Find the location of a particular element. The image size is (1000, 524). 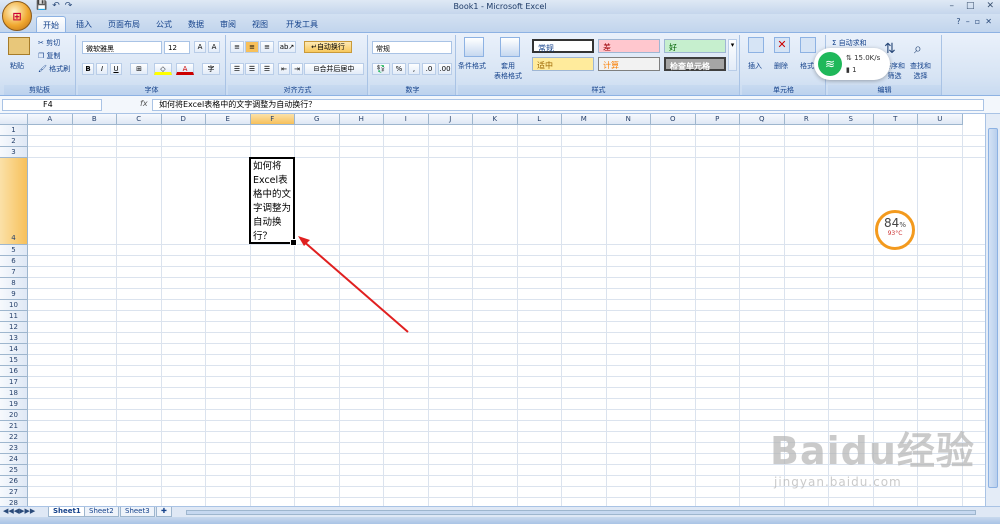

row-header-14: 14 is located at coordinates (14, 349).